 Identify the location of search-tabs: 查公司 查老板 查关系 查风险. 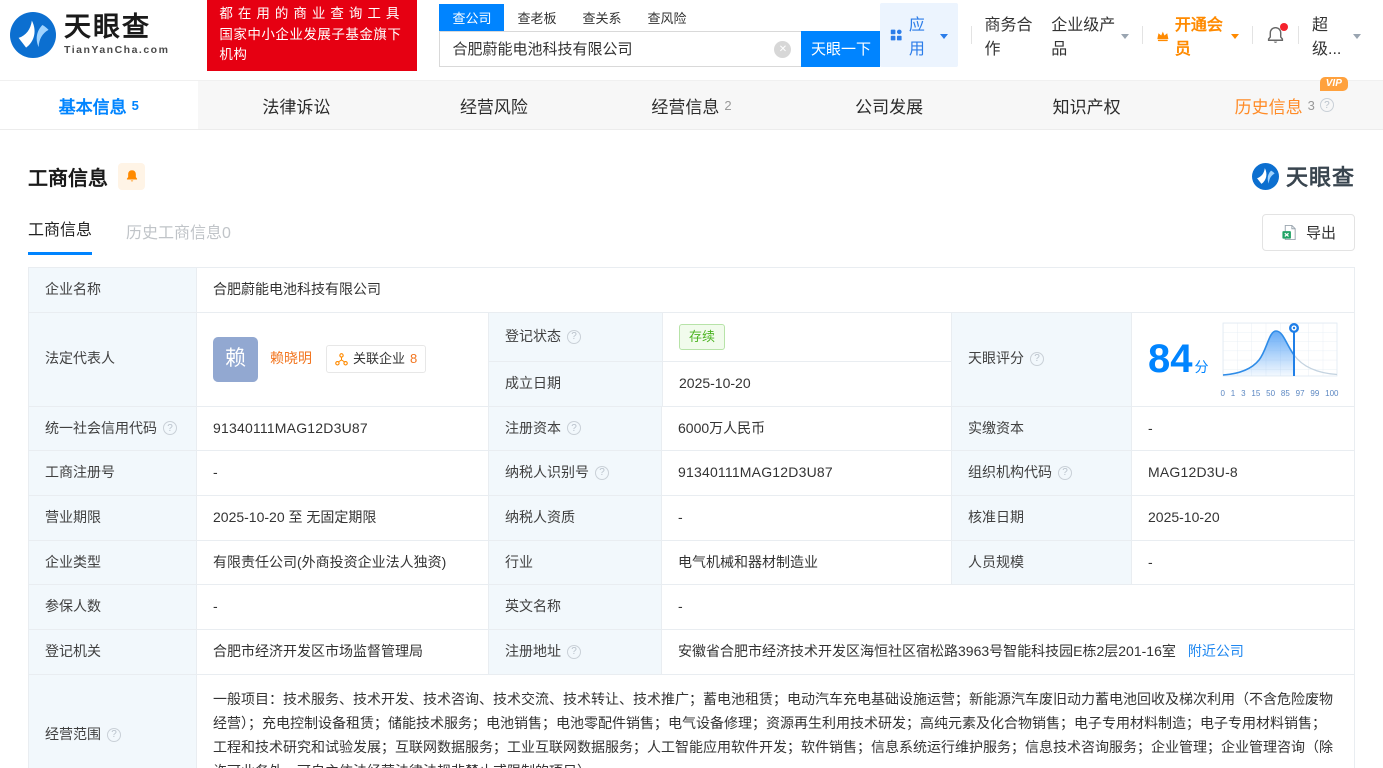
(659, 17).